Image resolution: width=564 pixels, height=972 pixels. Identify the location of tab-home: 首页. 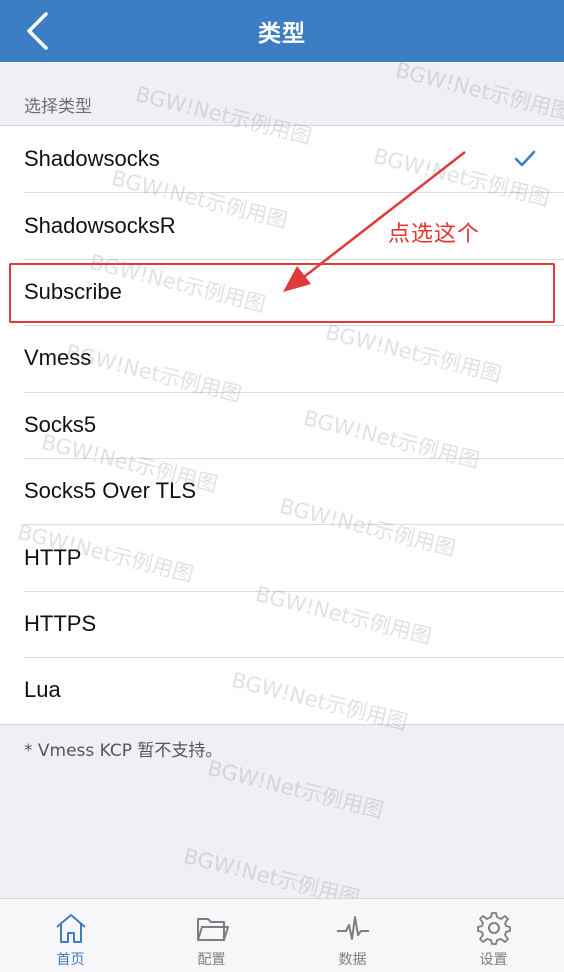
(70, 935).